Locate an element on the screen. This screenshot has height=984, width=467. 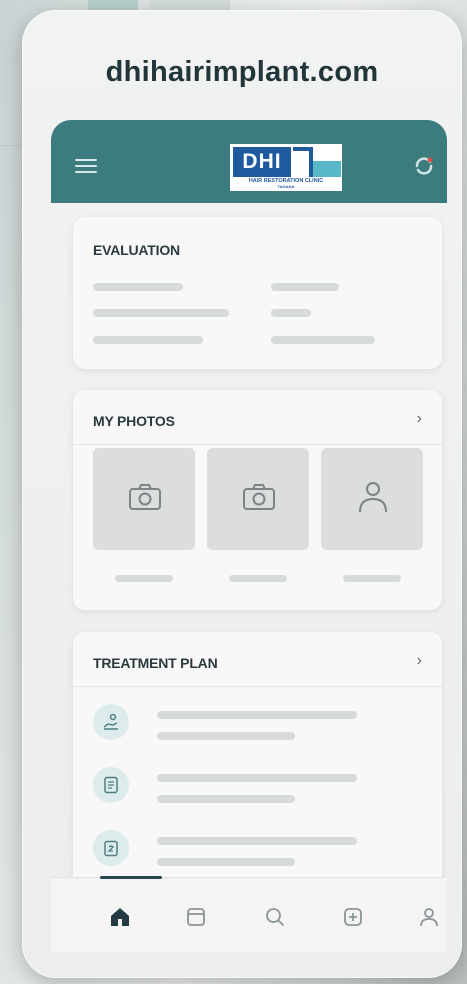
clipboard-icon is located at coordinates (111, 848).